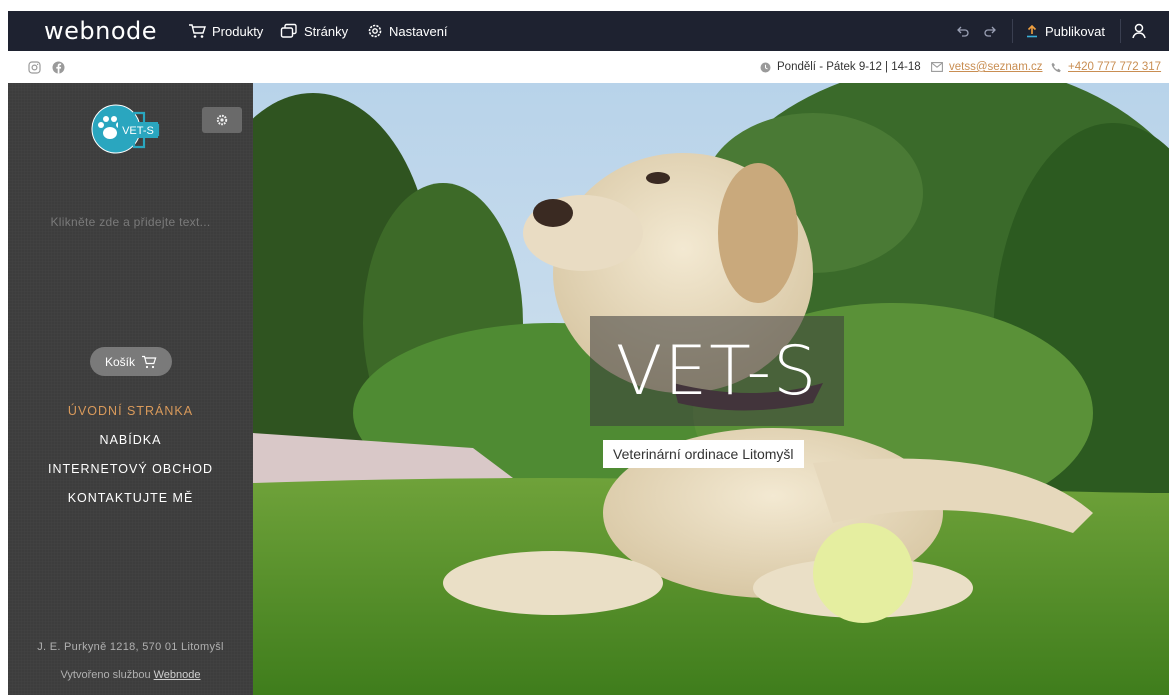 The image size is (1169, 695). Describe the element at coordinates (119, 361) in the screenshot. I see `cart-label: Košík` at that location.